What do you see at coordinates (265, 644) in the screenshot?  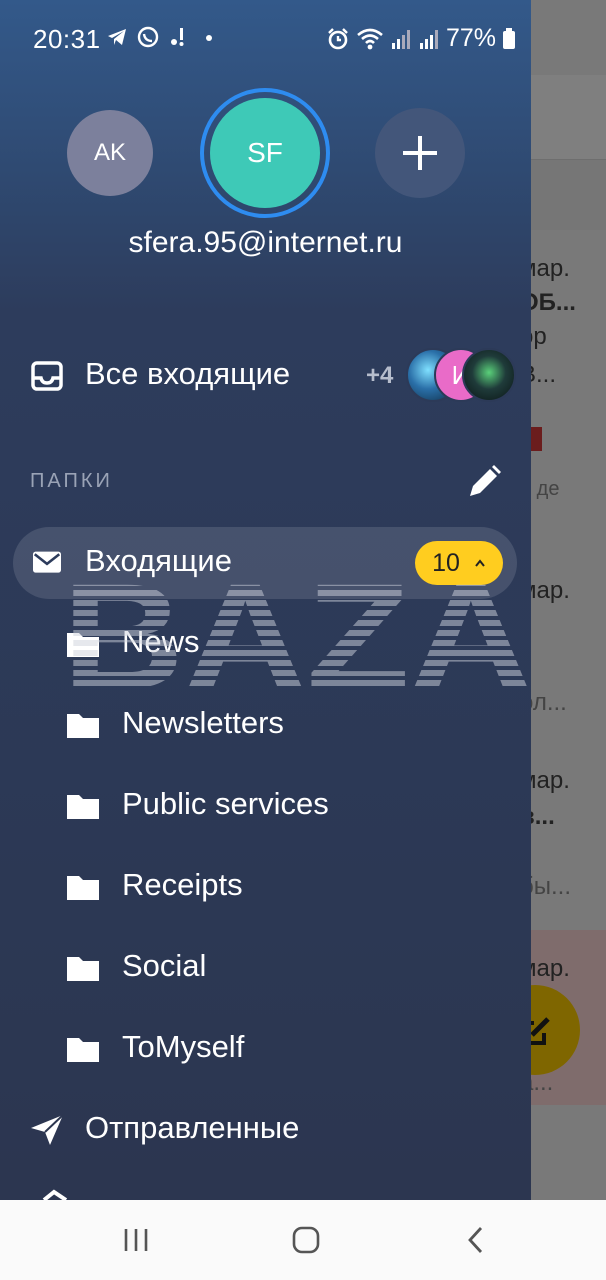 I see `folder-news: News` at bounding box center [265, 644].